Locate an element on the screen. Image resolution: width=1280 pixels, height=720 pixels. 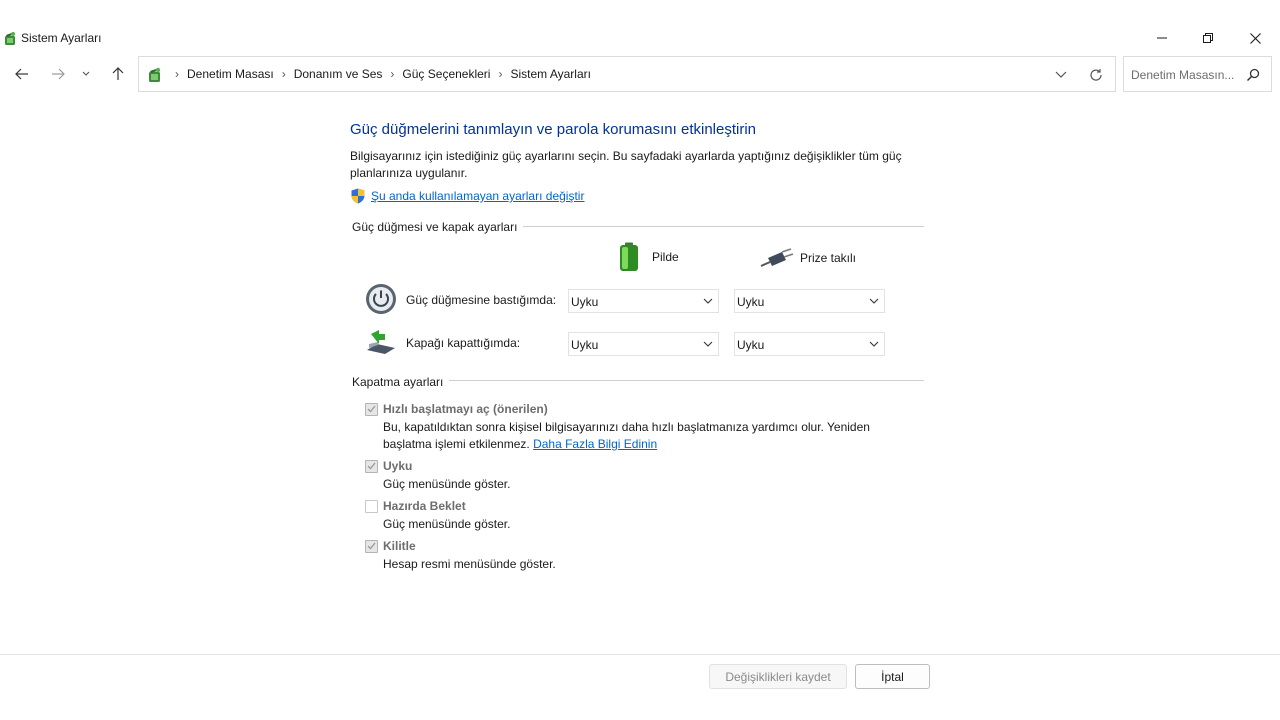
power-button-icon is located at coordinates (381, 299).